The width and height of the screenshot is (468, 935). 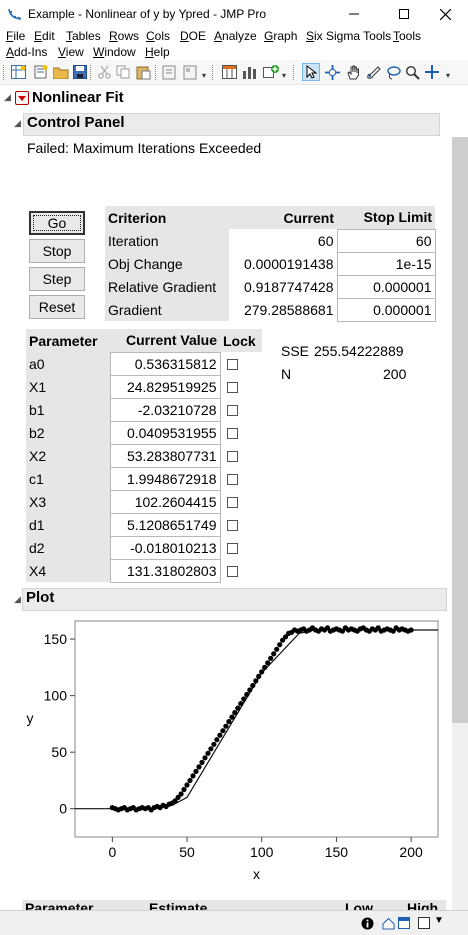 I want to click on cut-icon, so click(x=104, y=72).